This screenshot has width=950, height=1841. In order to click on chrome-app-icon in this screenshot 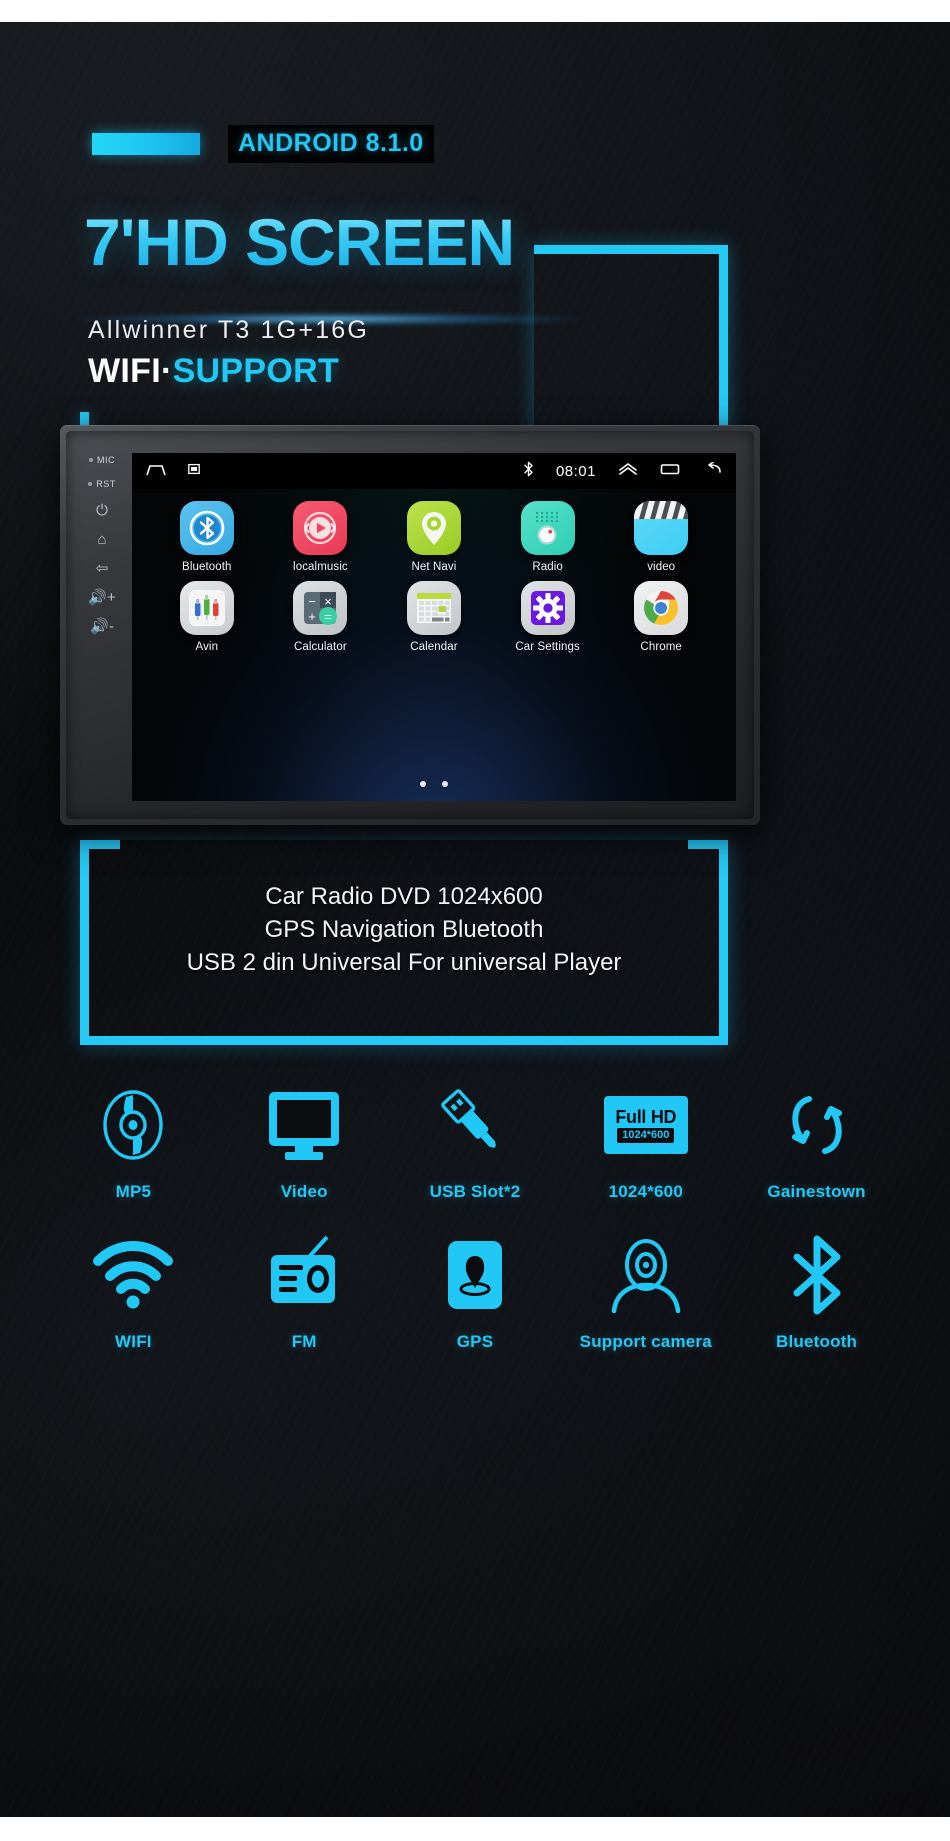, I will do `click(661, 608)`.